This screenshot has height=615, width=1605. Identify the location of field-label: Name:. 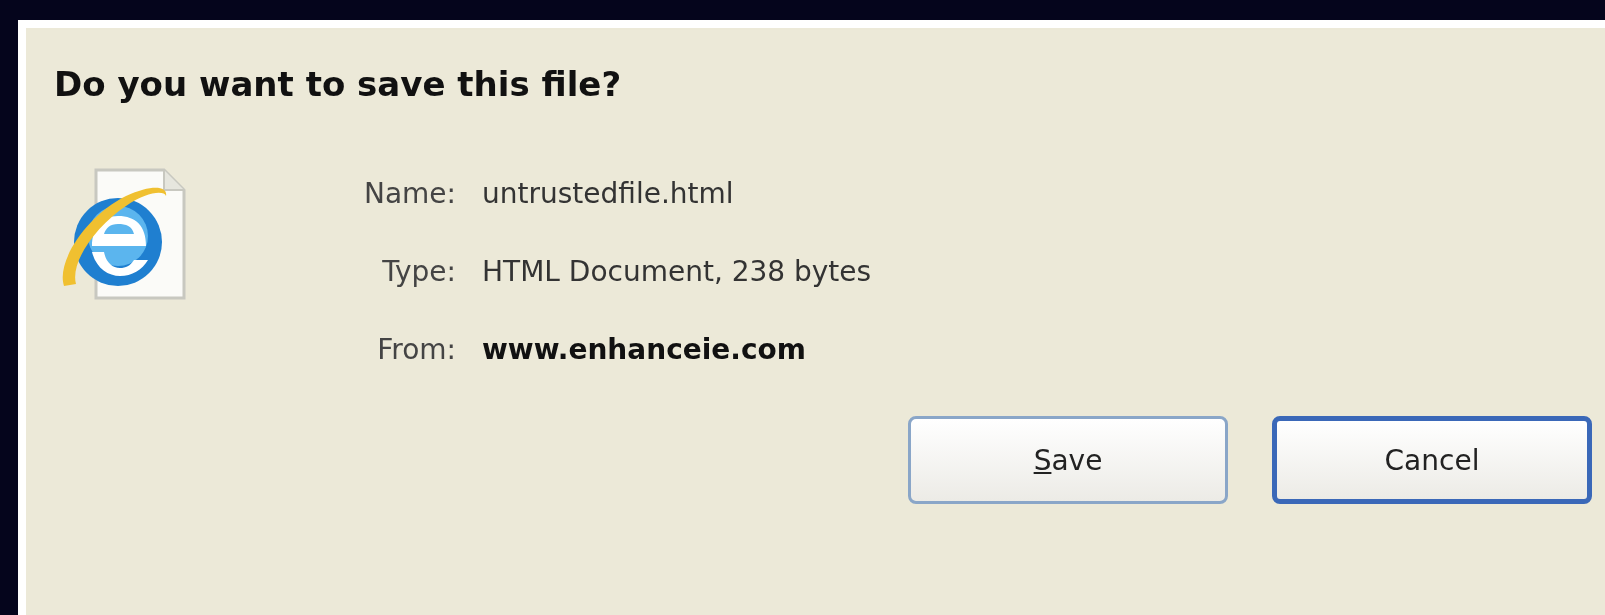
(409, 194).